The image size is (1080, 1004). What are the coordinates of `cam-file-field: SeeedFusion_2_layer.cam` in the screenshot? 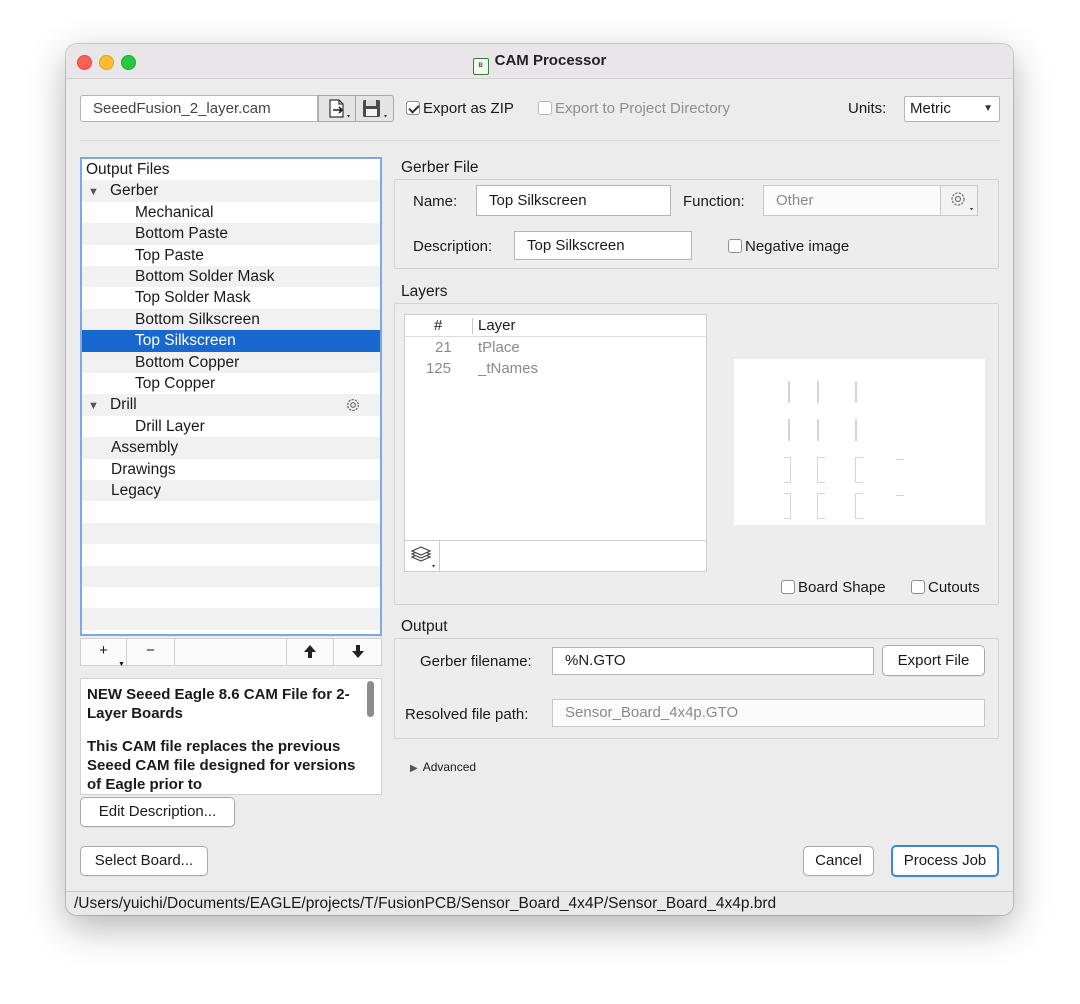 It's located at (199, 108).